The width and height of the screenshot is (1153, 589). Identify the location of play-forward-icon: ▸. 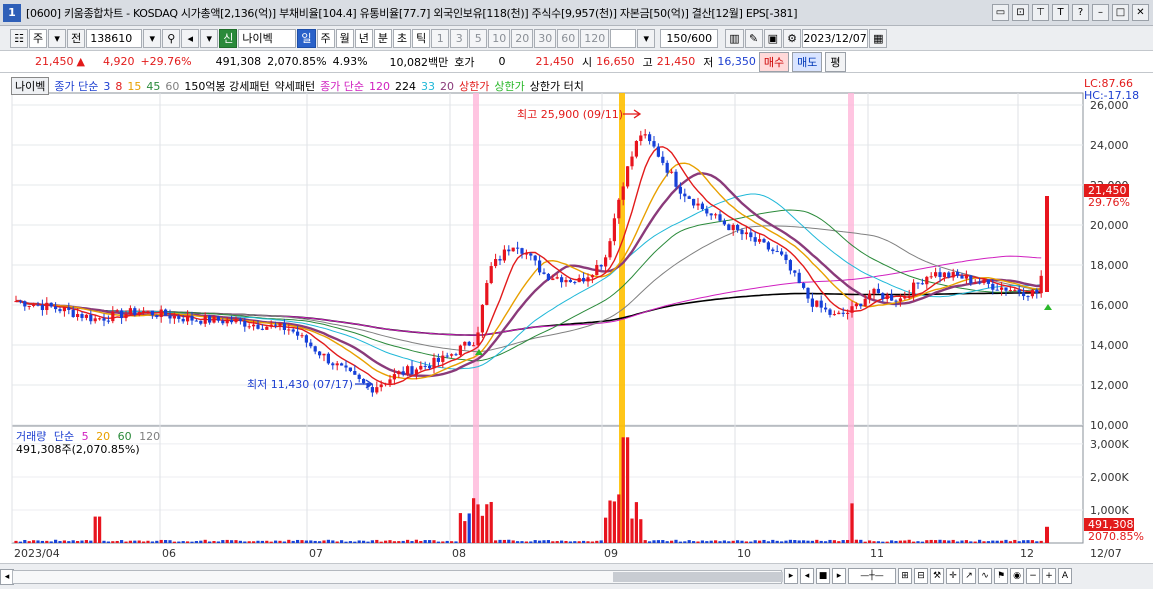
(839, 576).